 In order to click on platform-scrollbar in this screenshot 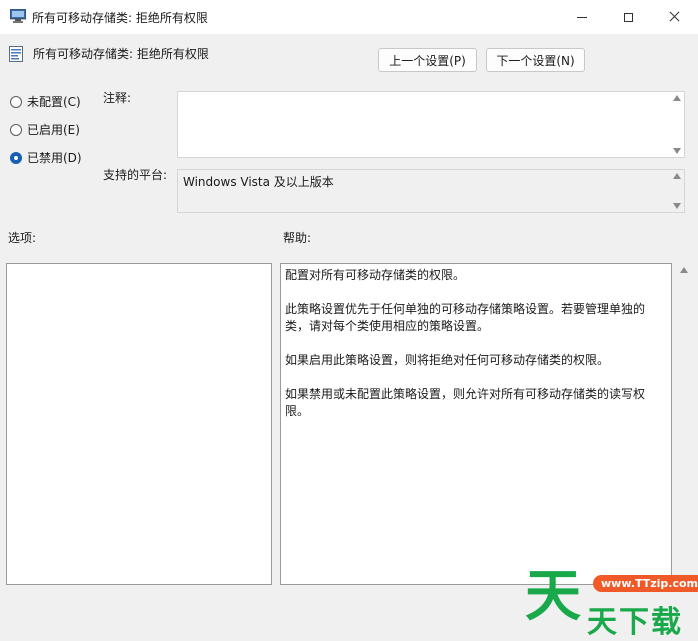, I will do `click(677, 191)`.